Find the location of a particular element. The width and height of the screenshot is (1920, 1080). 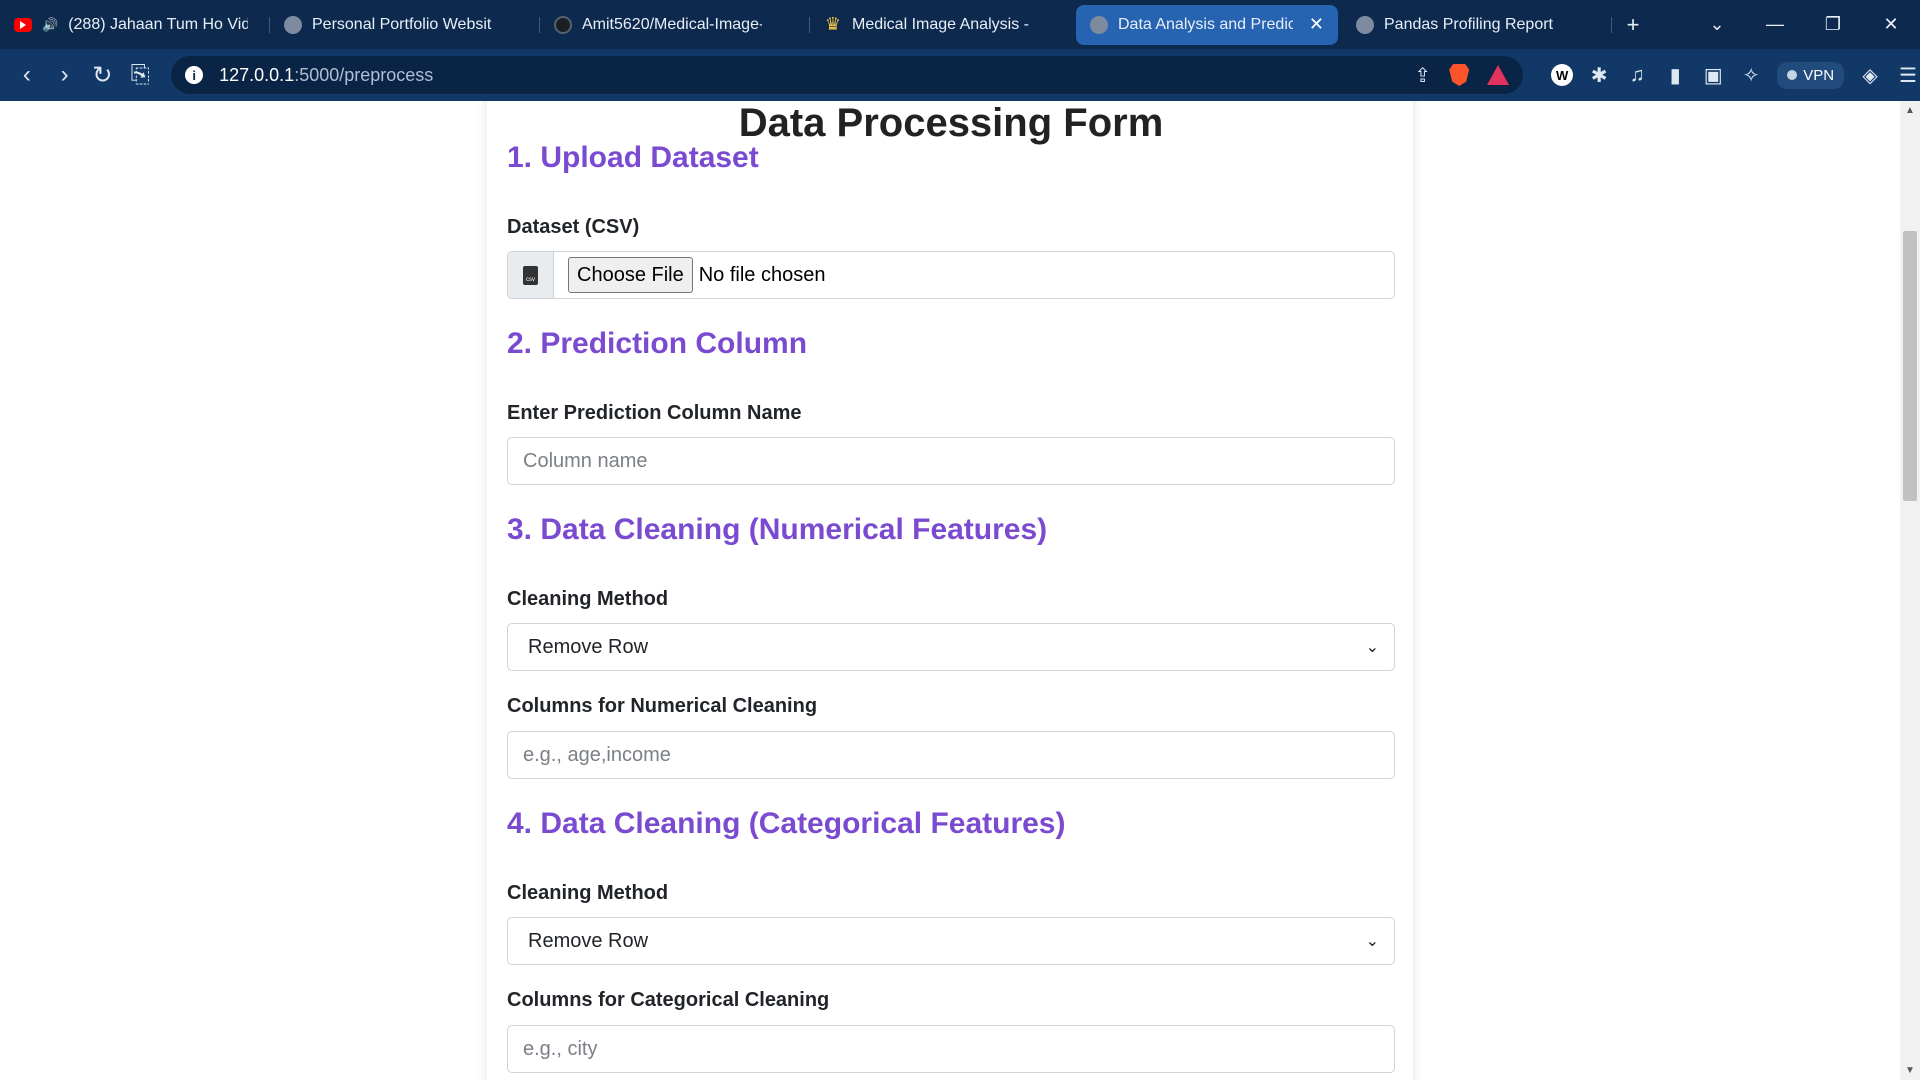

menu-icon: ☰ is located at coordinates (1908, 75).